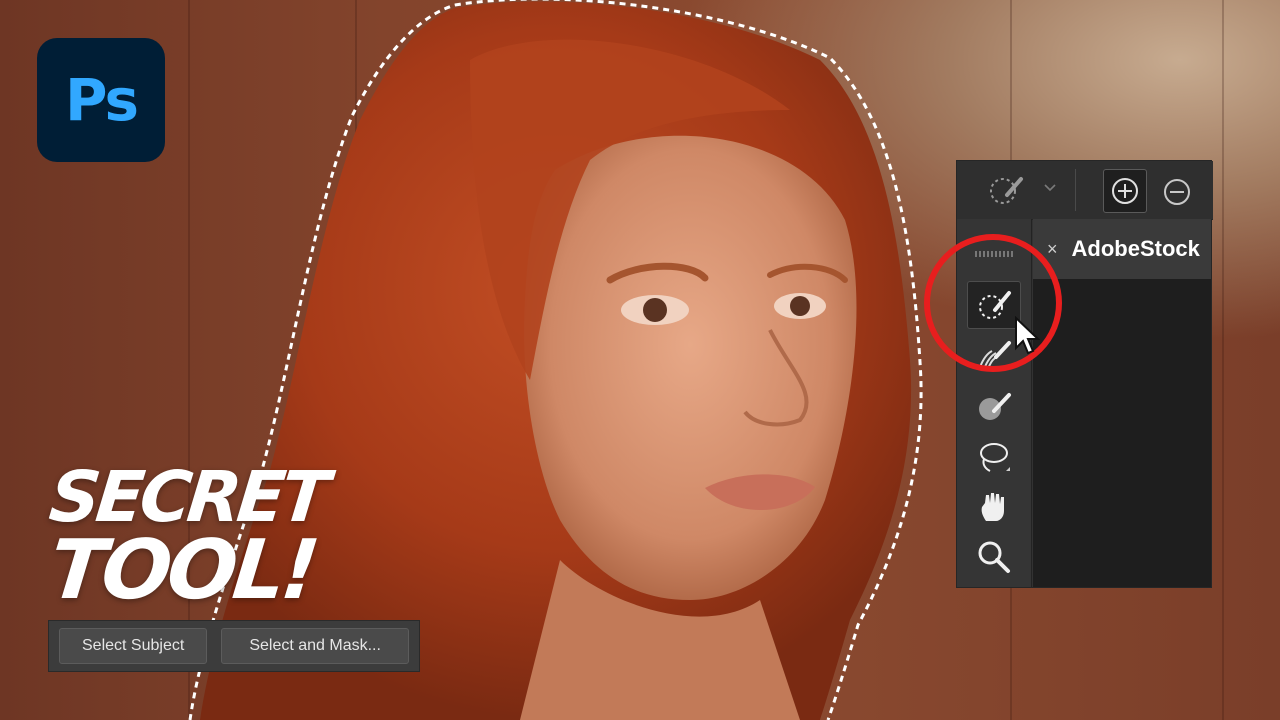  I want to click on document-area: × AdobeStock, so click(1122, 403).